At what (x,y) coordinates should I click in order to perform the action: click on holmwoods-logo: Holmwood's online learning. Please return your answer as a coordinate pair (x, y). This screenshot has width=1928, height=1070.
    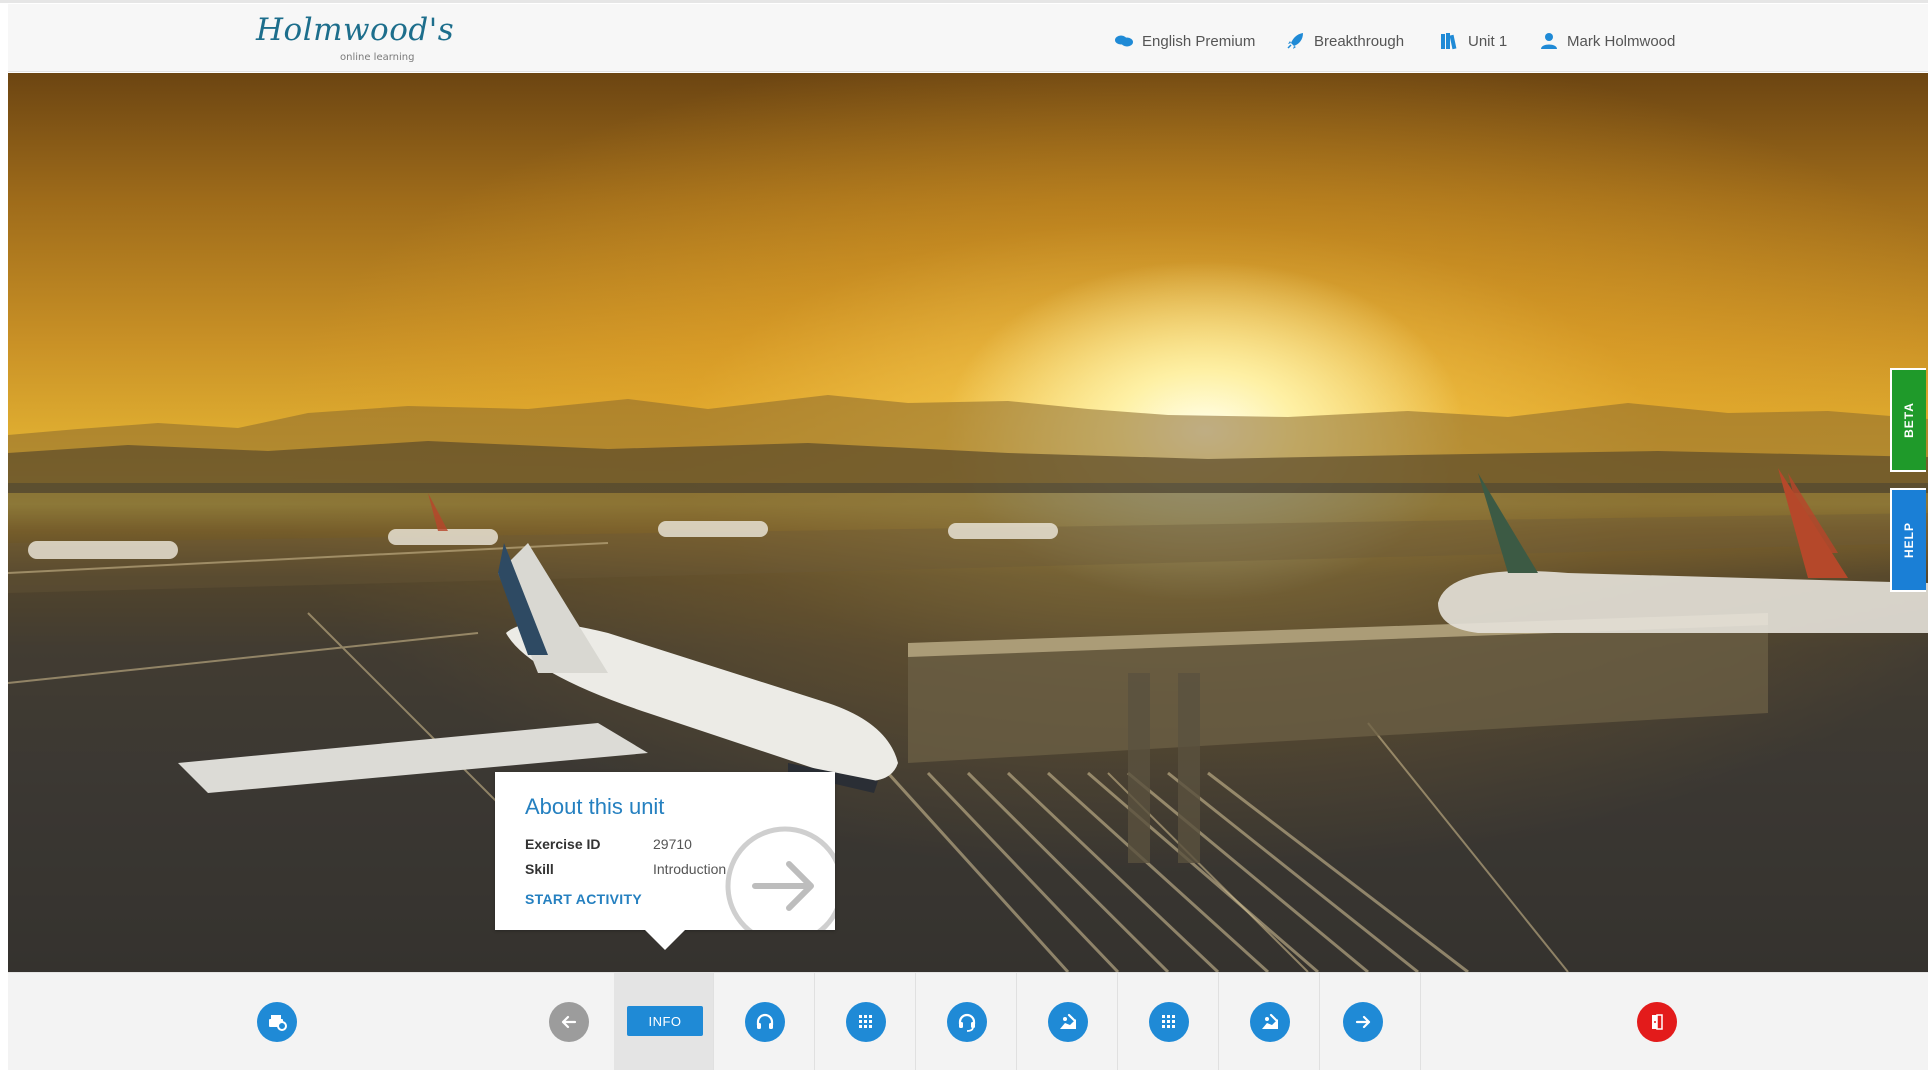
    Looking at the image, I should click on (356, 38).